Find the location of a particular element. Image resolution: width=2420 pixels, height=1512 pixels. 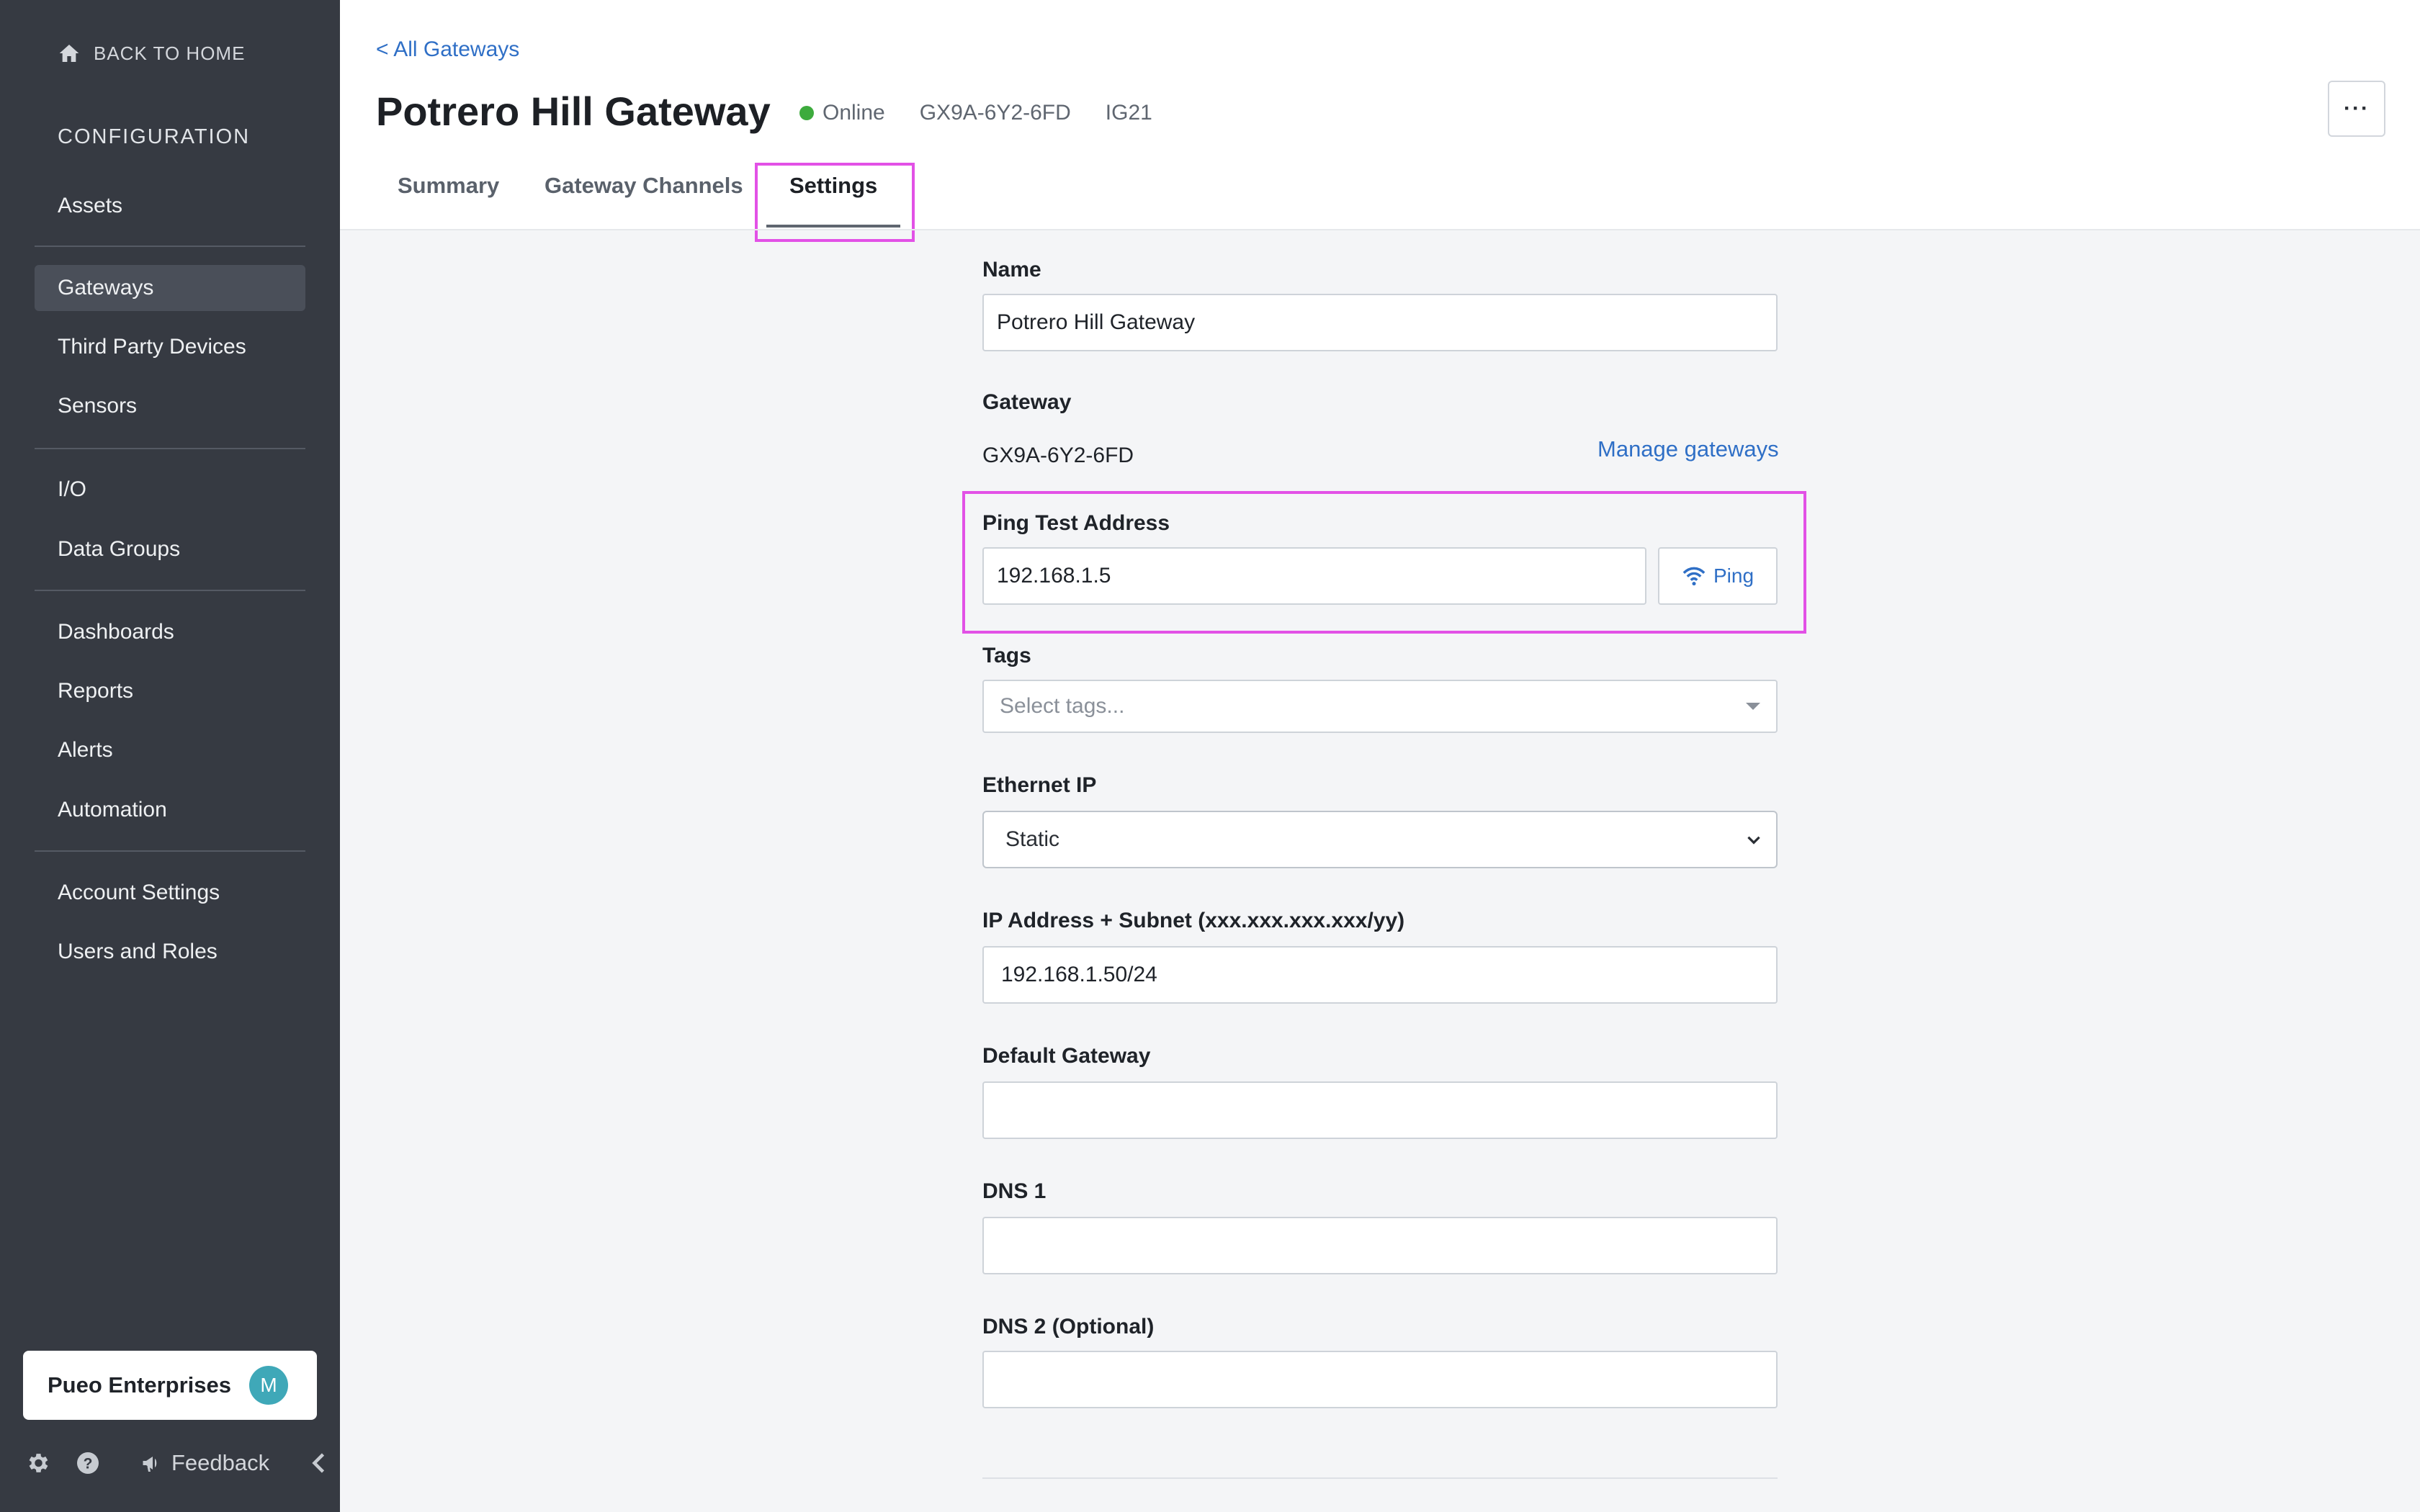

name-label: Name is located at coordinates (1011, 270).